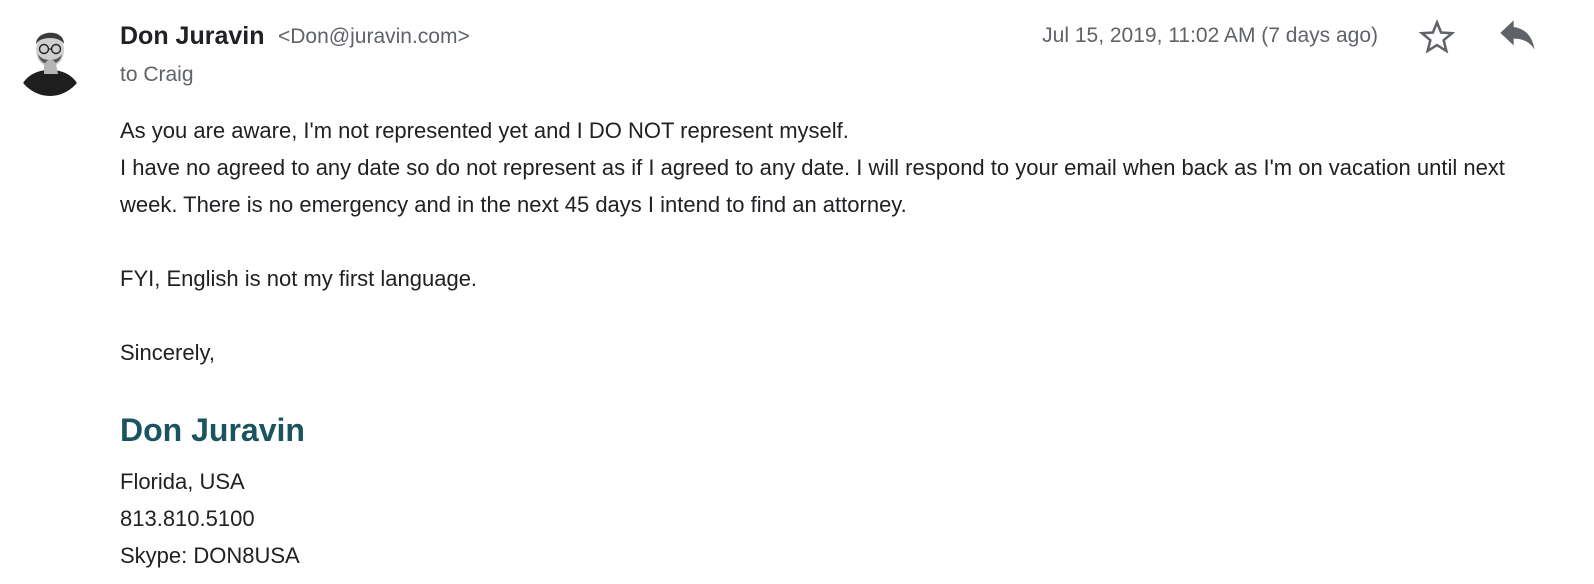 The height and width of the screenshot is (584, 1594). Describe the element at coordinates (167, 352) in the screenshot. I see `body-closing: Sincerely,` at that location.